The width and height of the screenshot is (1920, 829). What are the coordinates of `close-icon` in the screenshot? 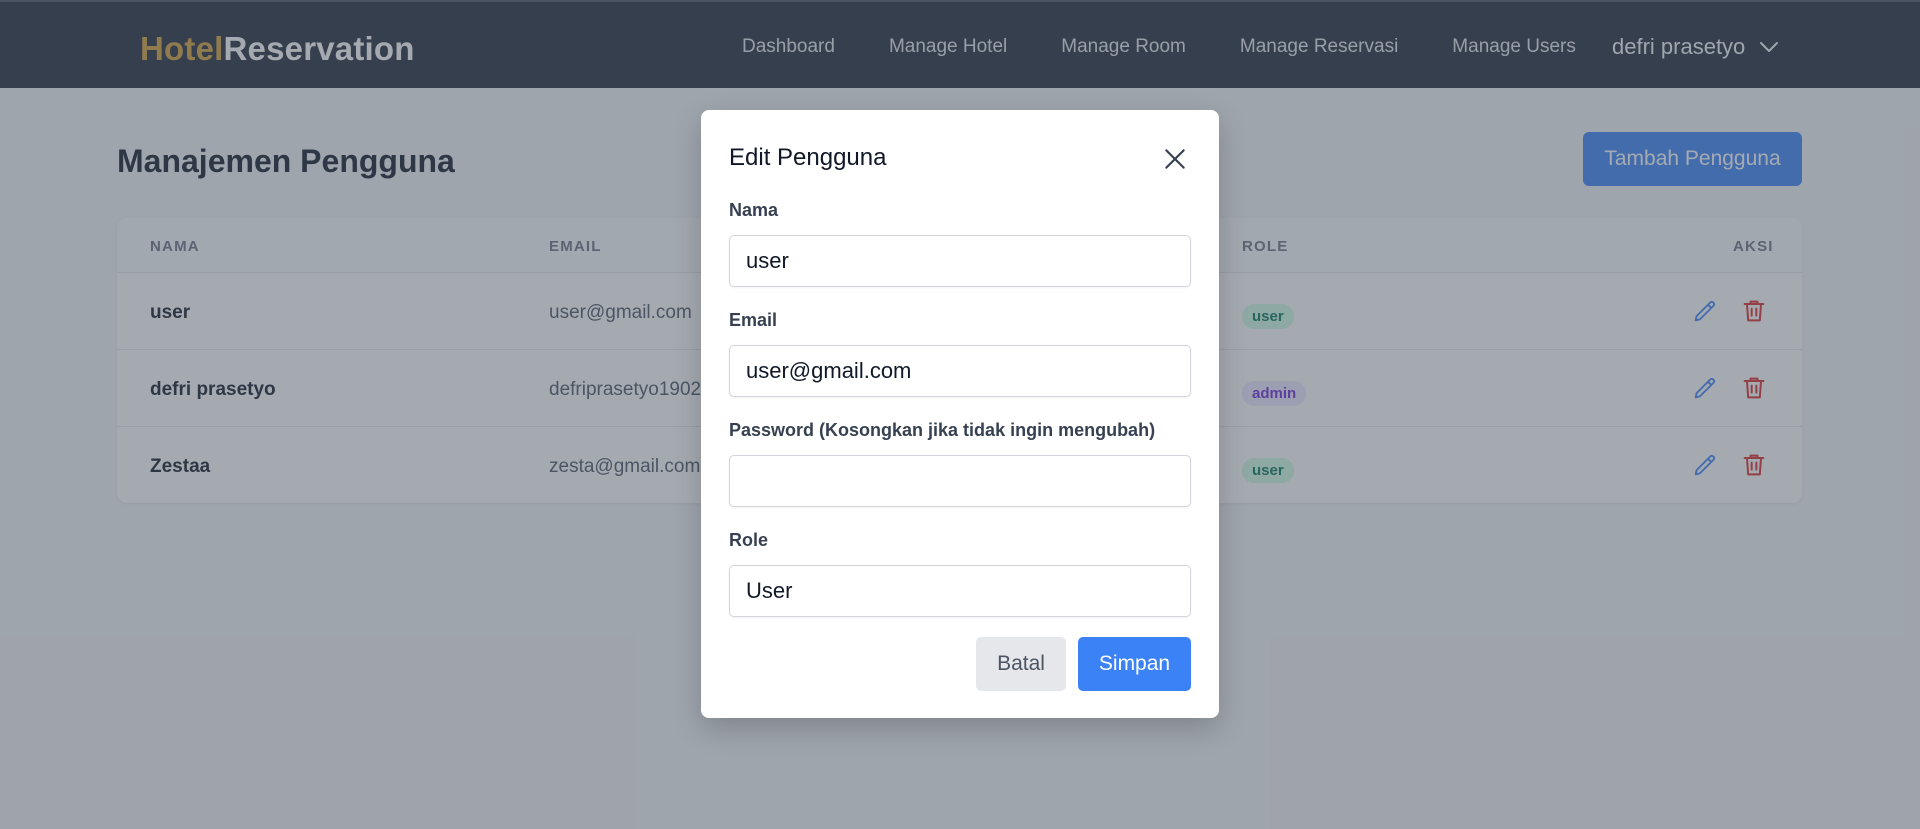 It's located at (1175, 159).